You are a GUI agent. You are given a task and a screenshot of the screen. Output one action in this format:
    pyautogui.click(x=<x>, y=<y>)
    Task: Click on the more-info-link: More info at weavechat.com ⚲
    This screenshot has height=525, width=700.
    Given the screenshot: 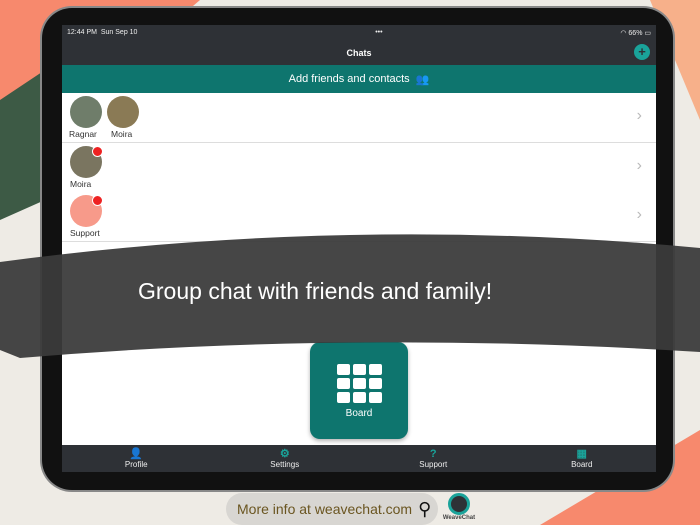 What is the action you would take?
    pyautogui.click(x=332, y=509)
    